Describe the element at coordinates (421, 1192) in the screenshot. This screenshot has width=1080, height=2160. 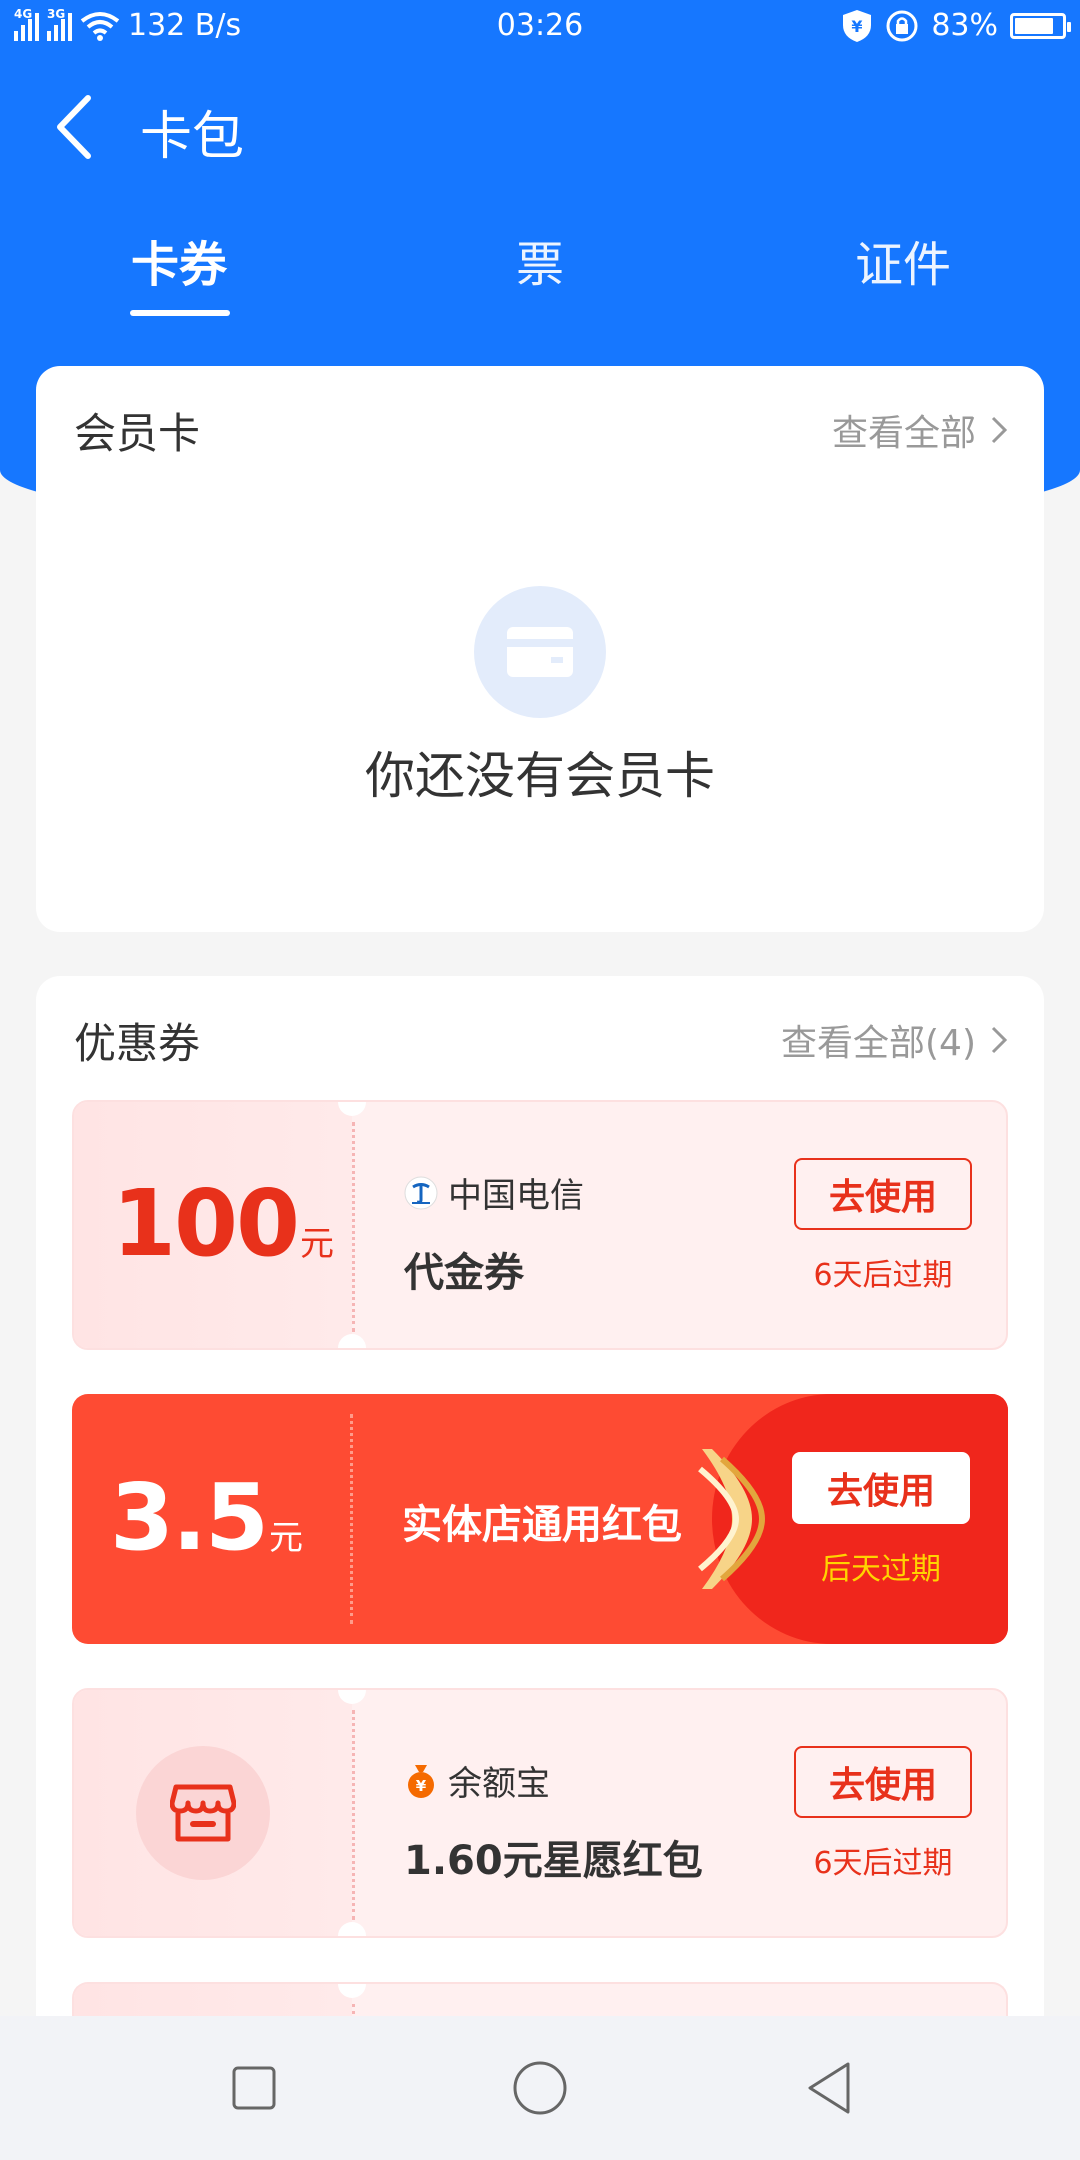
I see `china-telecom-logo-icon` at that location.